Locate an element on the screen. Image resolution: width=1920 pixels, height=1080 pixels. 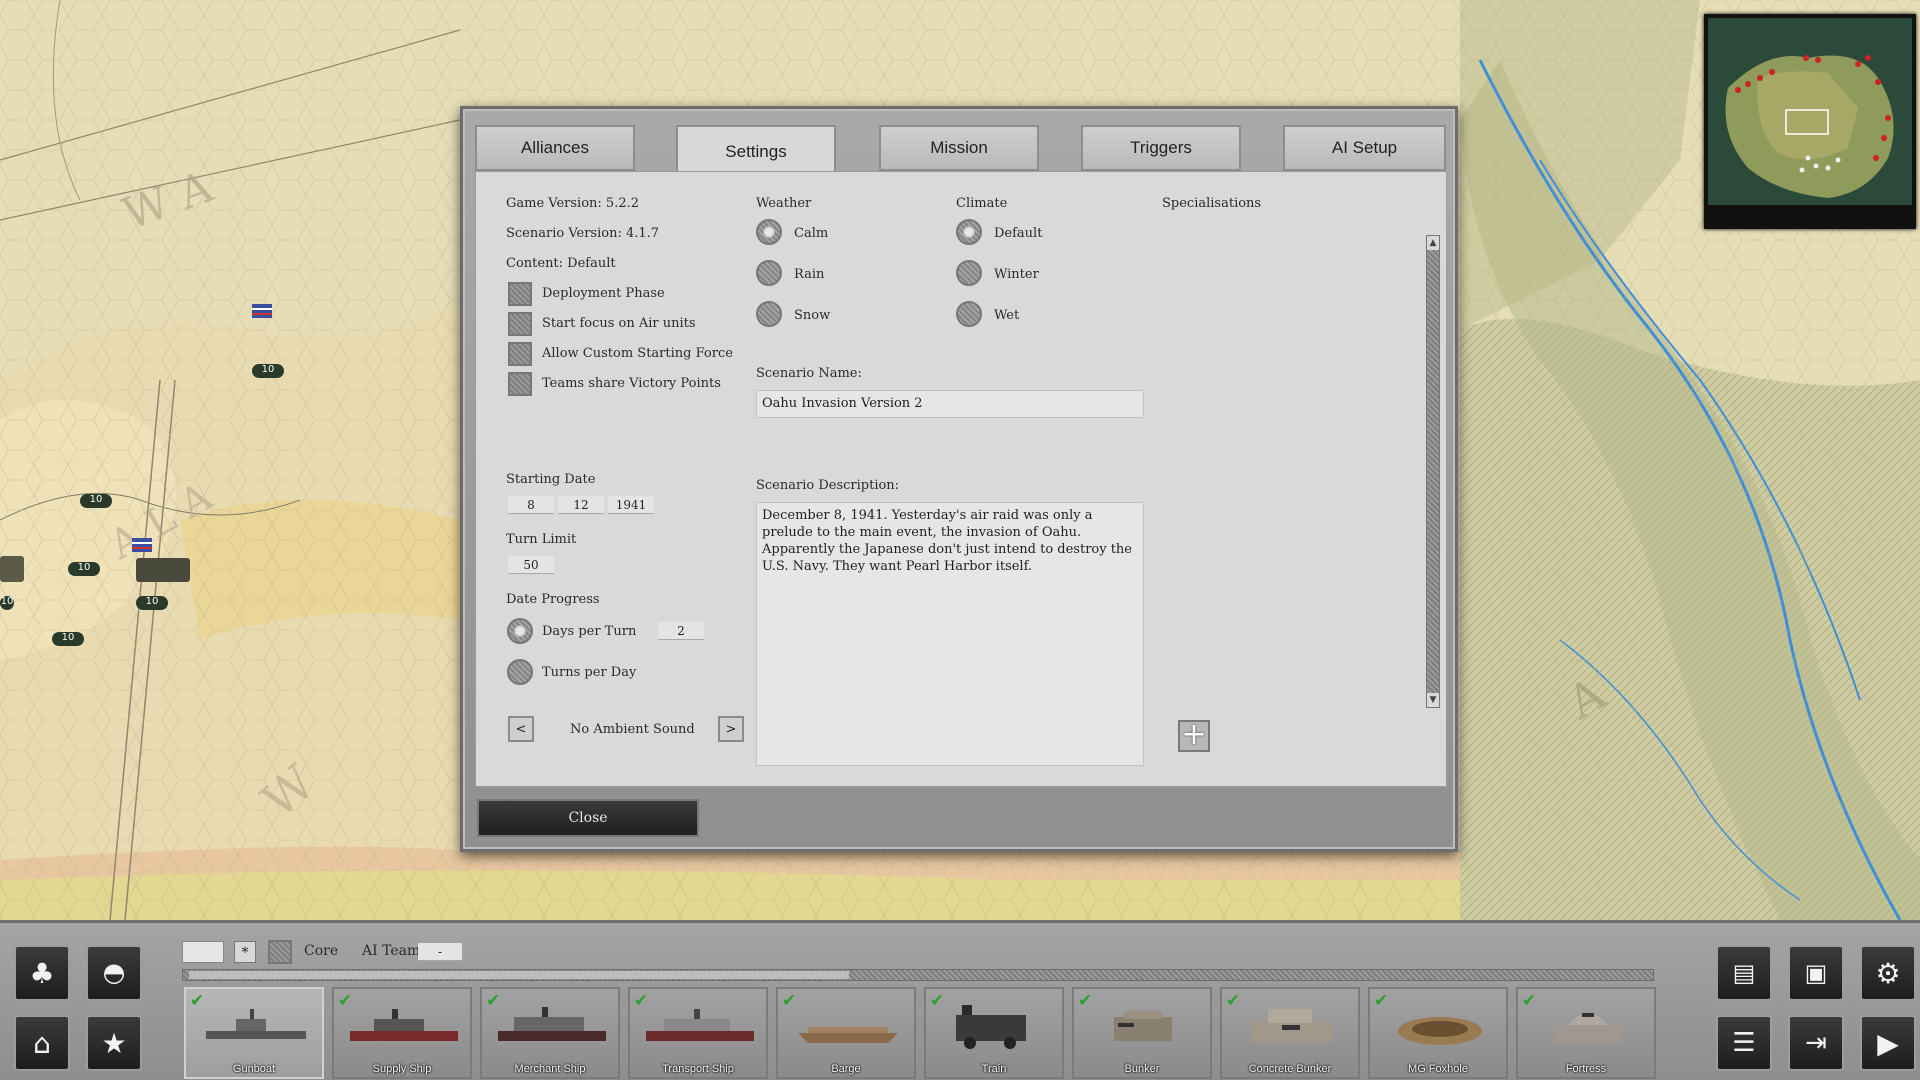
weather-calm-label: Calm is located at coordinates (811, 233).